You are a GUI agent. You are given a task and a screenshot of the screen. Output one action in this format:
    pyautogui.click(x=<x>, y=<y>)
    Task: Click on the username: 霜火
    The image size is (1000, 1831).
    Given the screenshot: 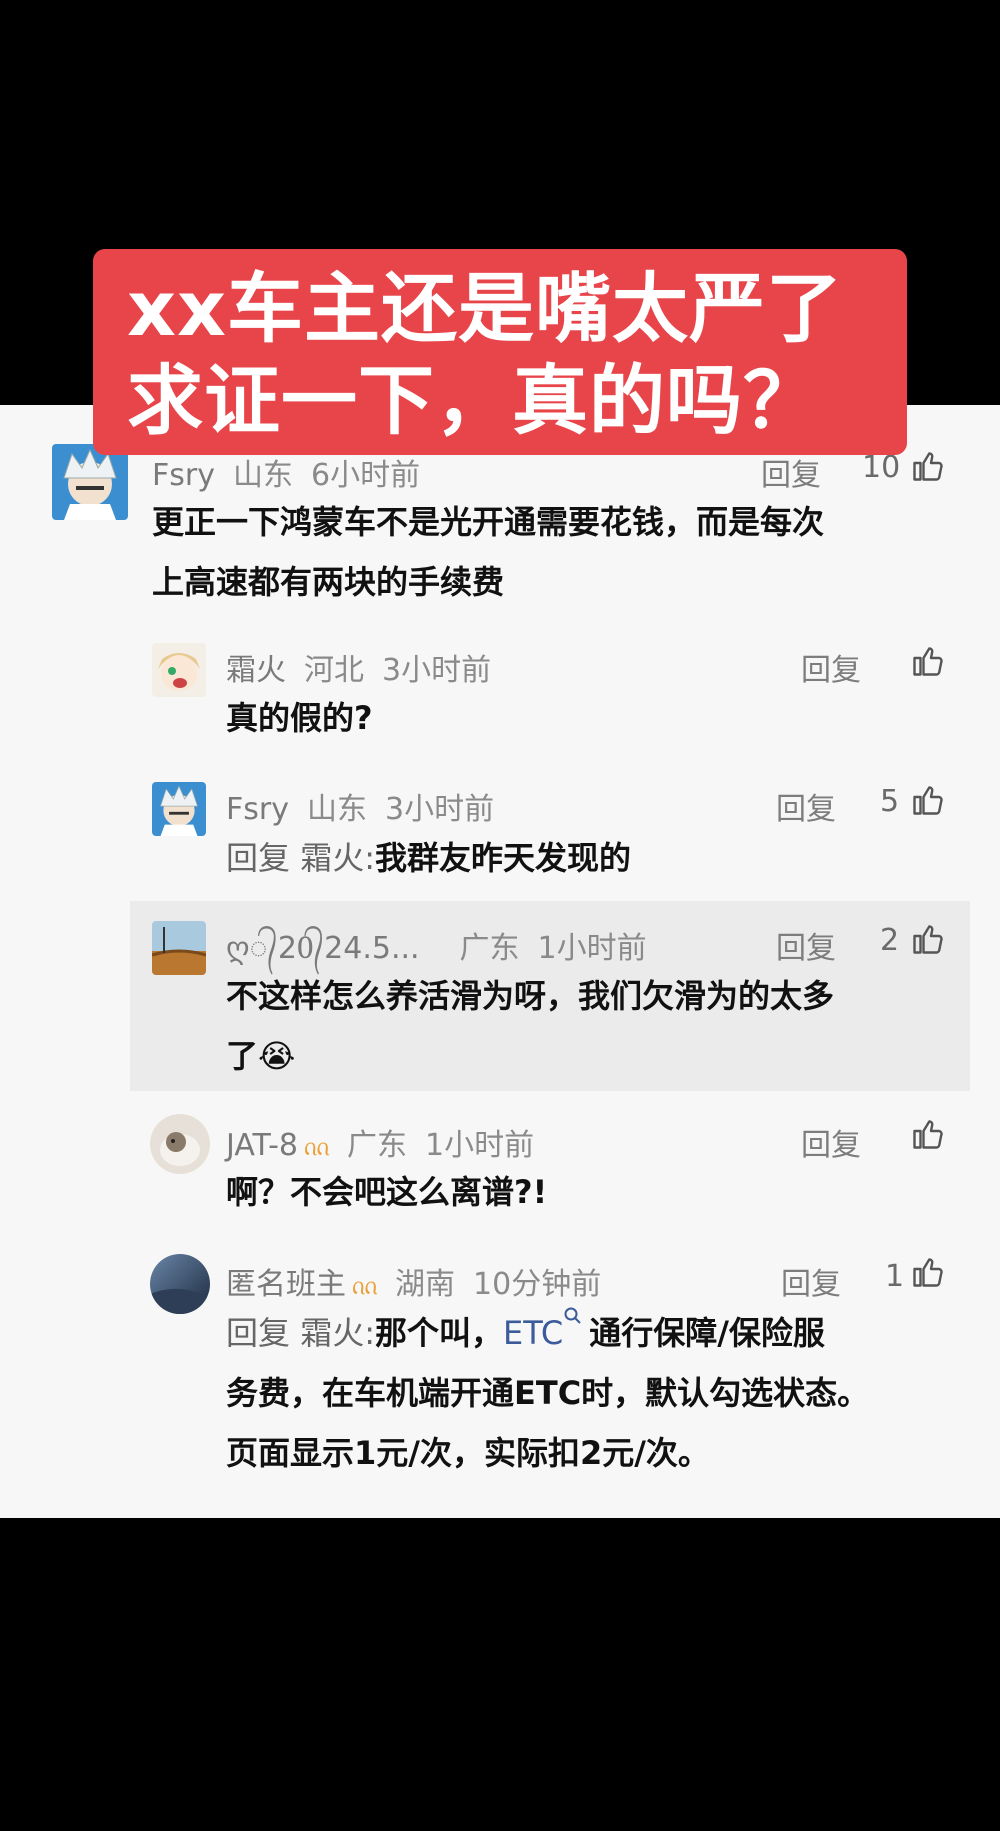 What is the action you would take?
    pyautogui.click(x=256, y=670)
    